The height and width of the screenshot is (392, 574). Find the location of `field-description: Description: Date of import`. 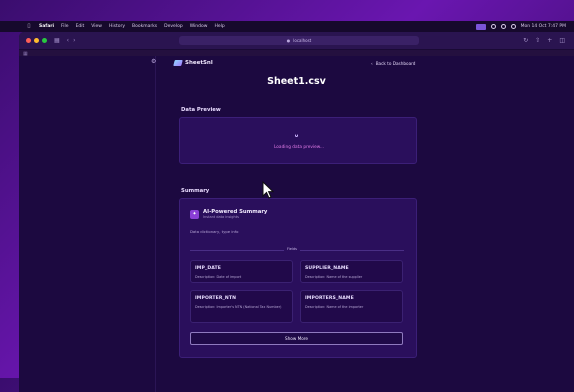

field-description: Description: Date of import is located at coordinates (218, 277).